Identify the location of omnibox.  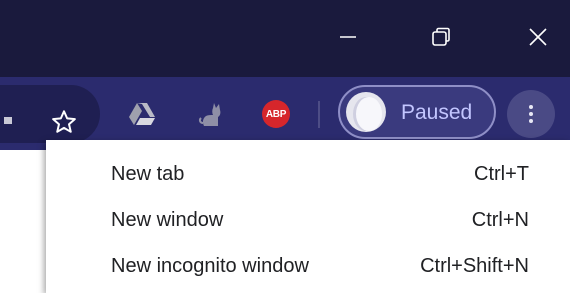
(50, 114).